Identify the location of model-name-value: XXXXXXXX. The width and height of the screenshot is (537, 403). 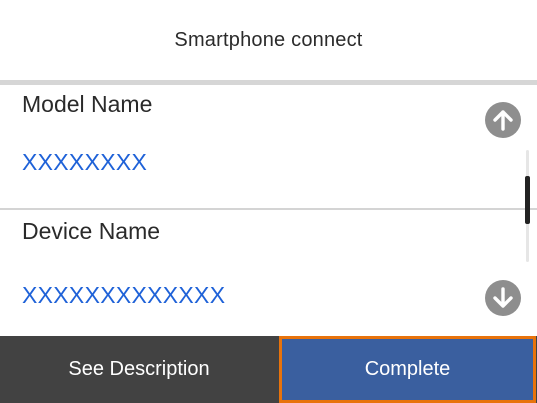
(85, 162).